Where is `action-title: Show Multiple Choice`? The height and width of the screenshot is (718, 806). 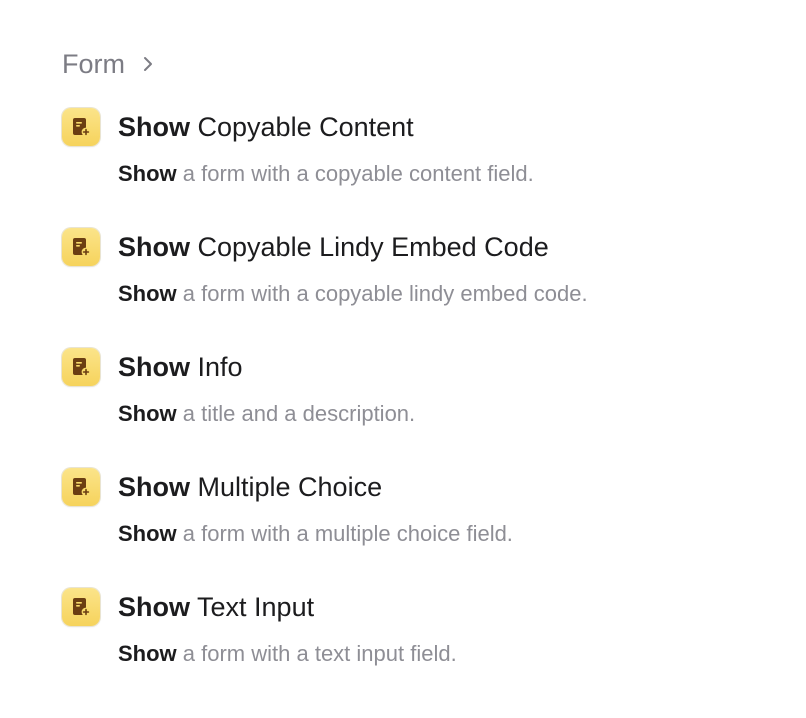
action-title: Show Multiple Choice is located at coordinates (250, 487).